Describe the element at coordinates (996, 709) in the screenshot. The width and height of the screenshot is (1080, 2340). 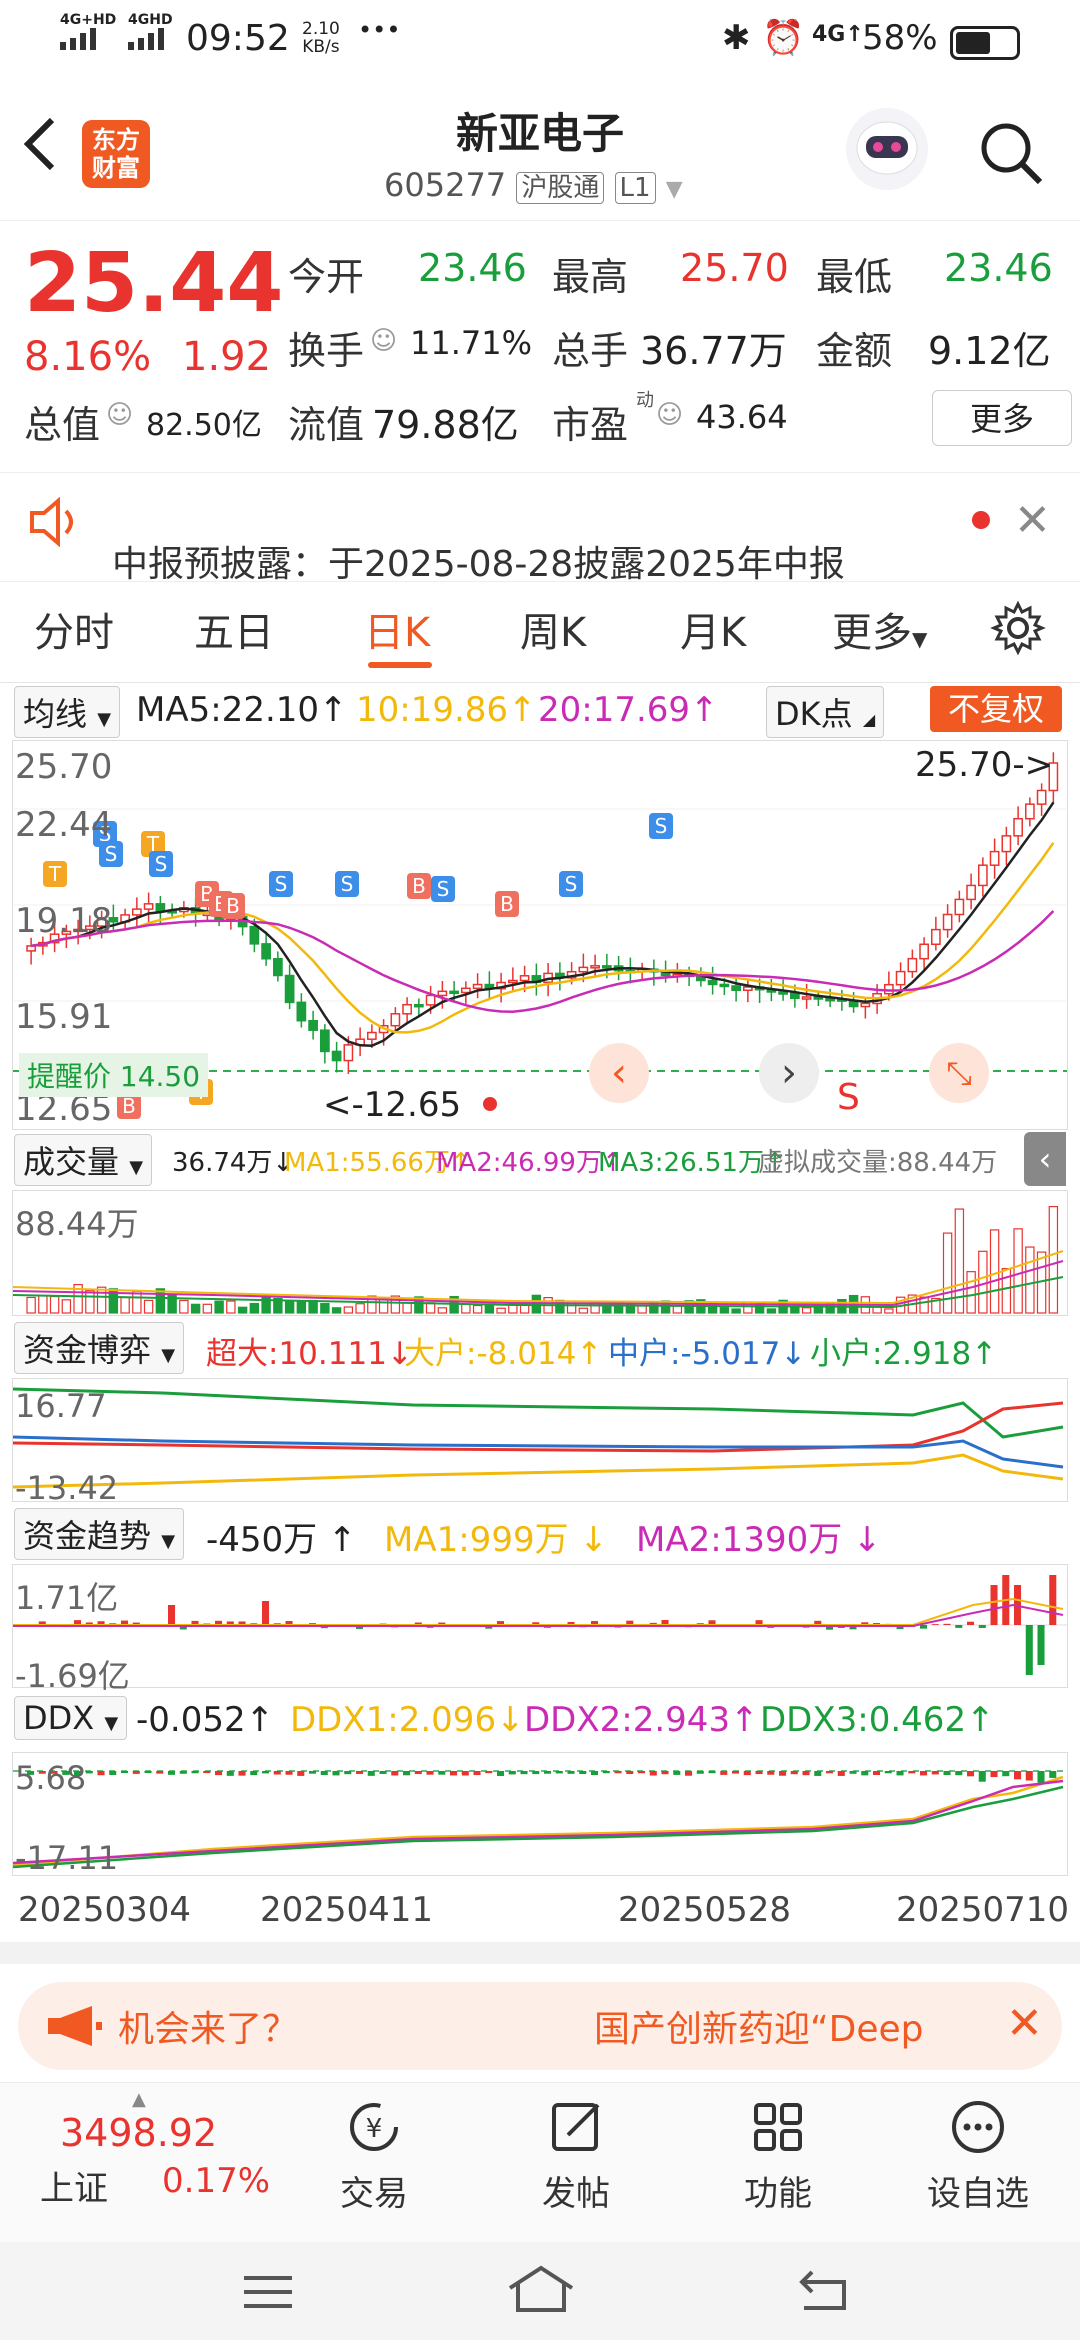
I see `adjust-mode-button: 不复权` at that location.